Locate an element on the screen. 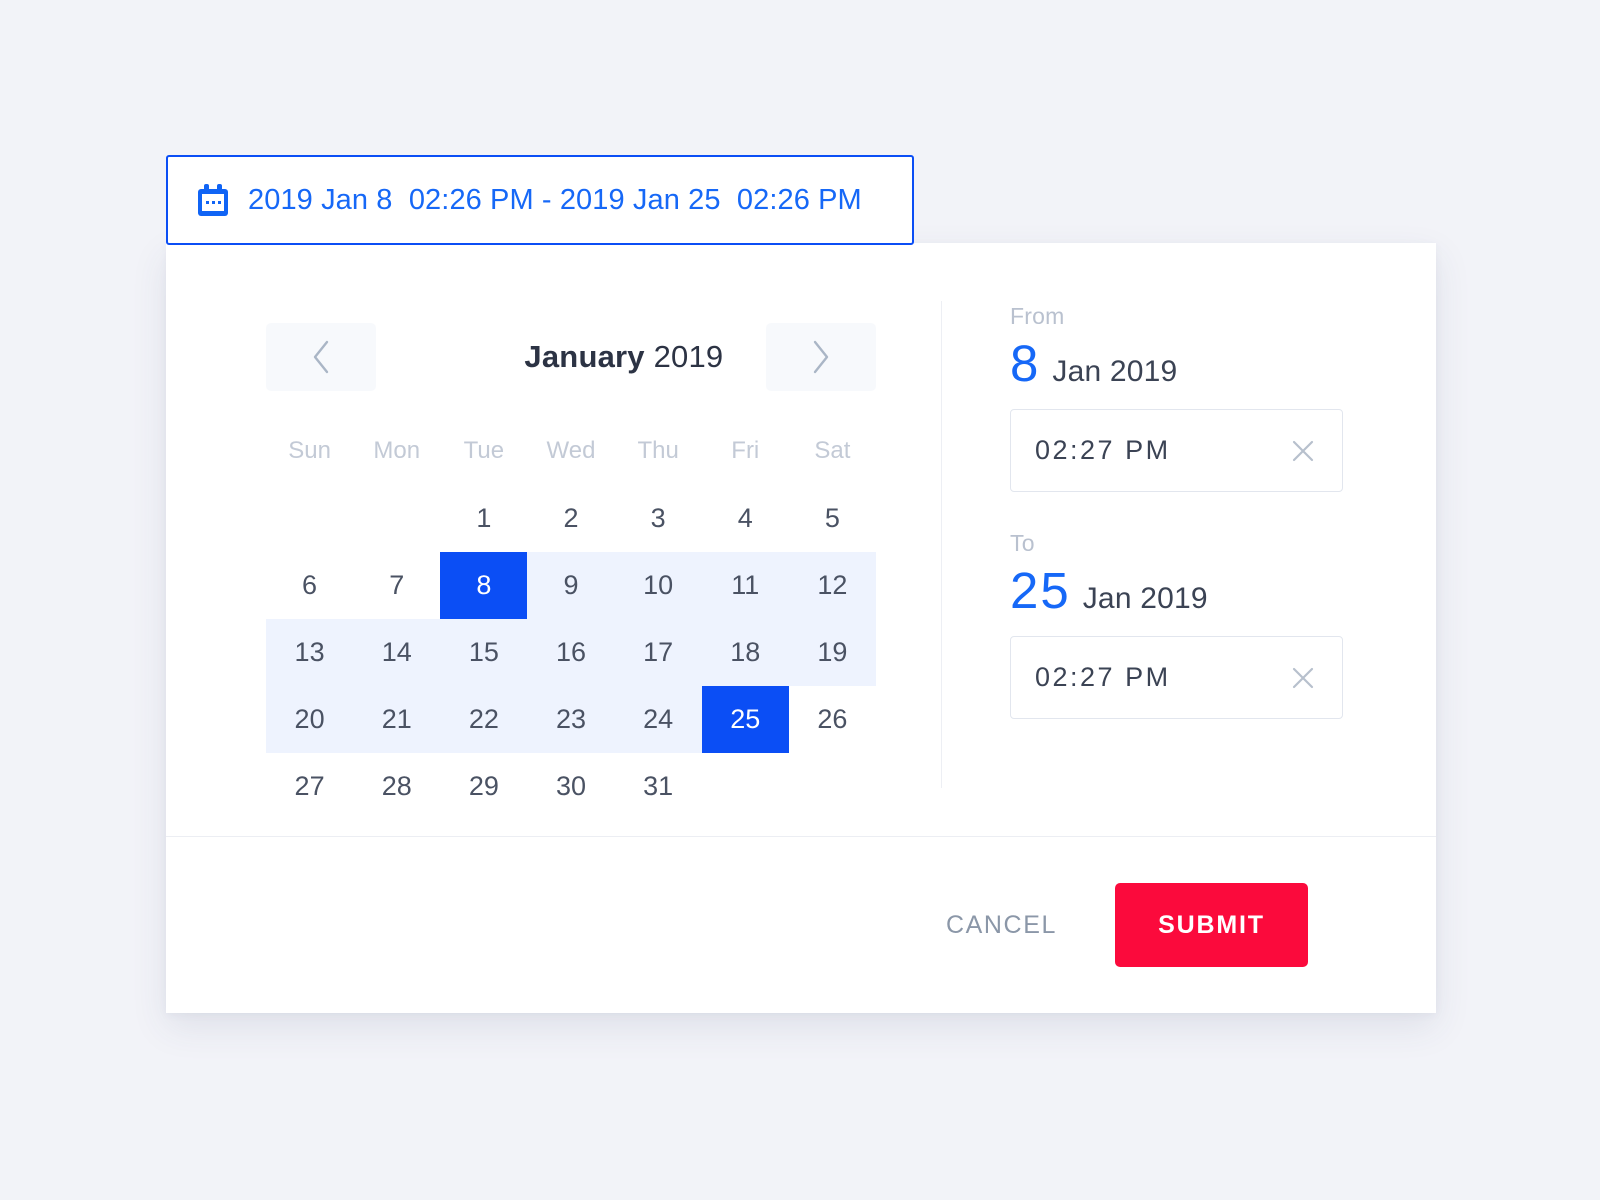 This screenshot has width=1600, height=1200. day-cell: 3 is located at coordinates (658, 518).